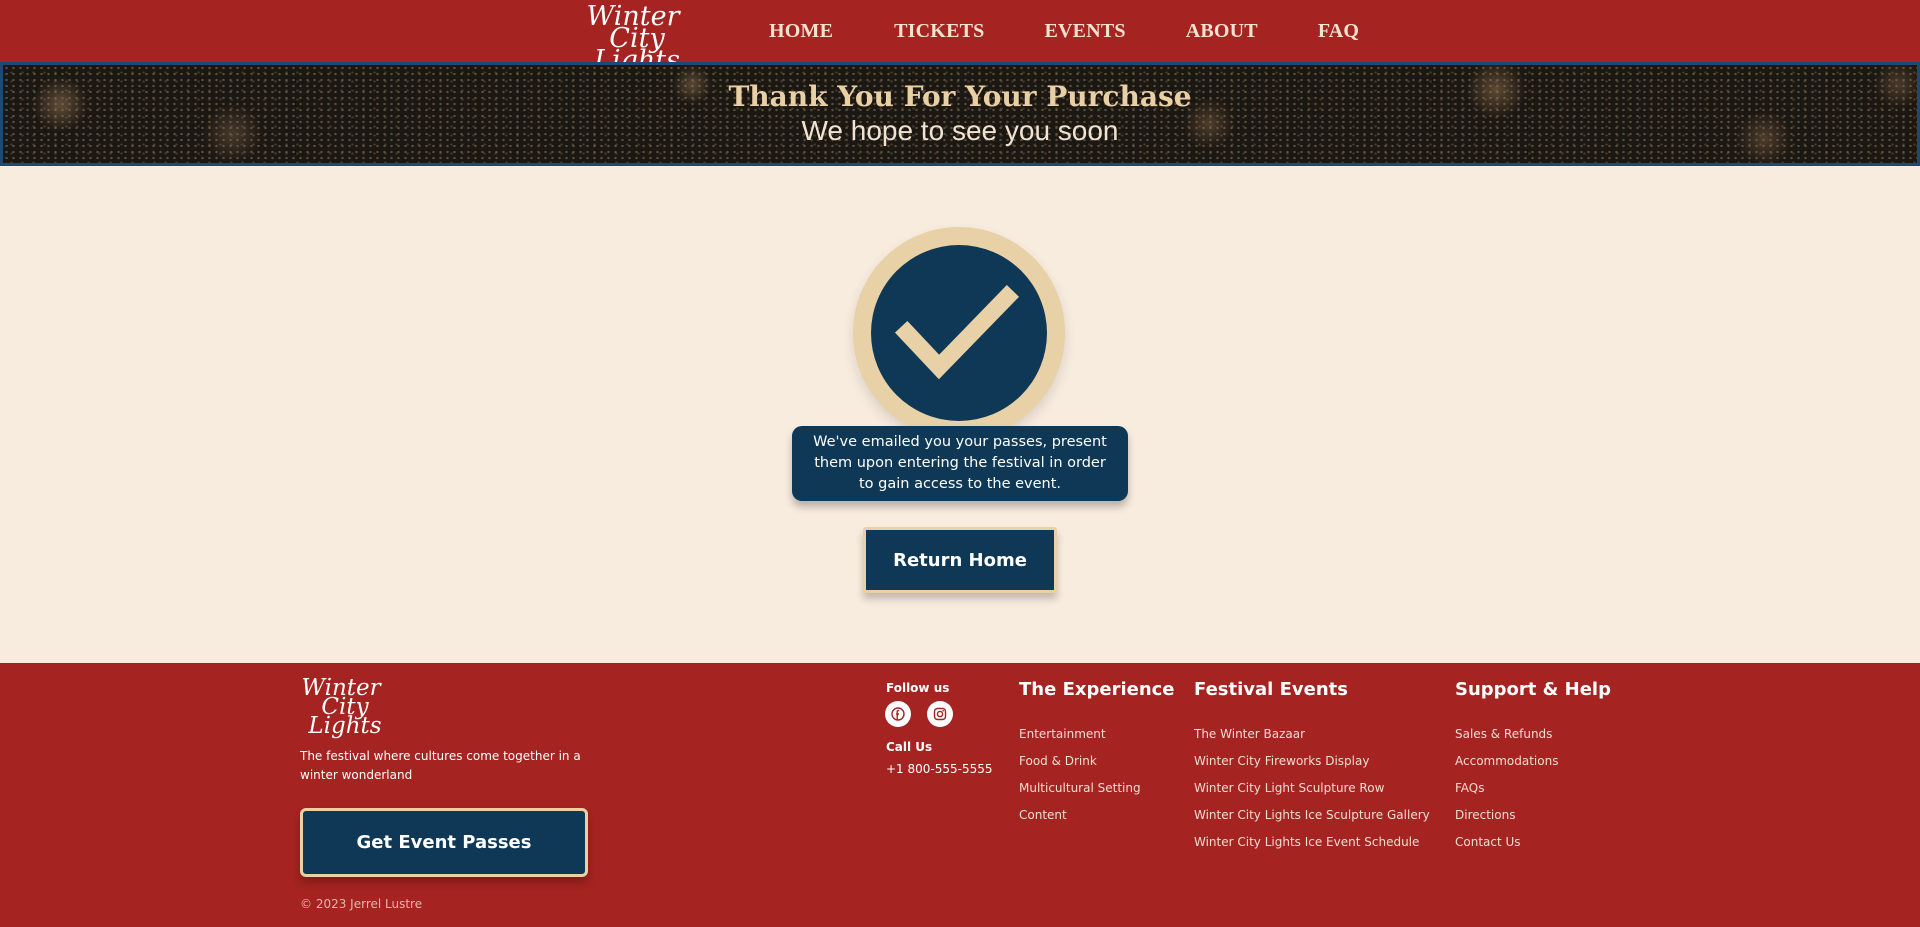  I want to click on return-home-button: Return Home, so click(960, 560).